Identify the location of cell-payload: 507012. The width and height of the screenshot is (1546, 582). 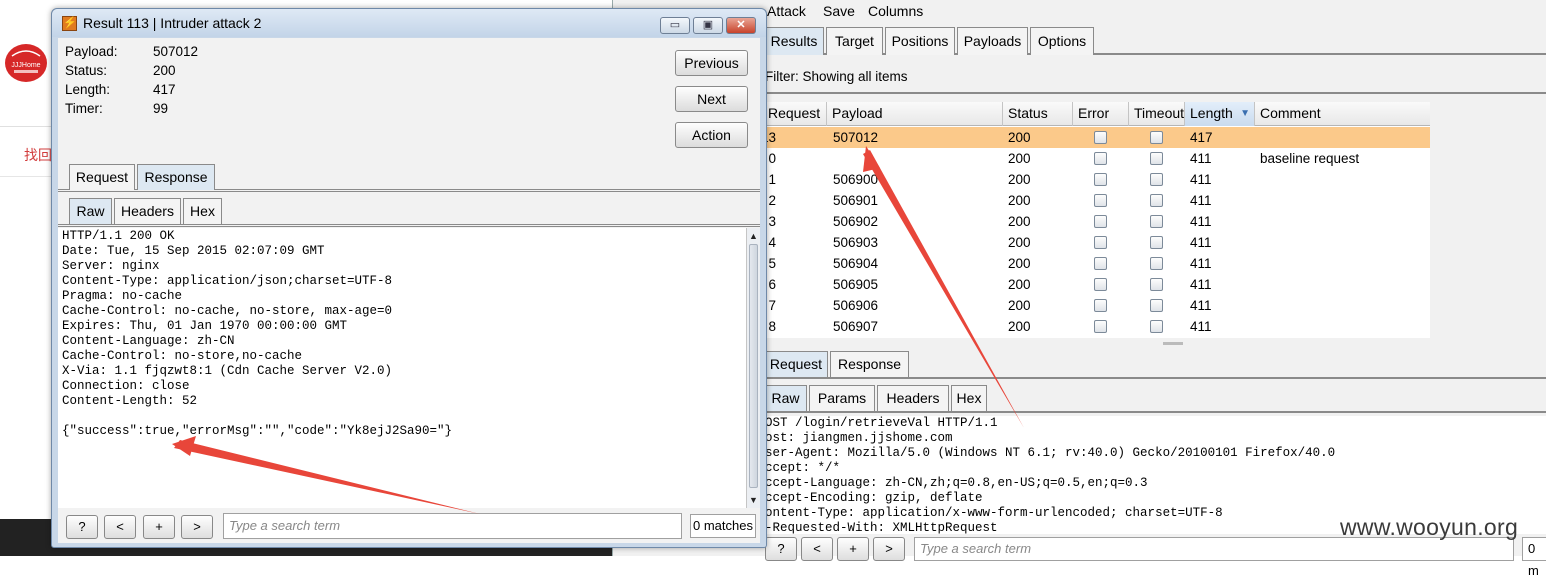
(856, 137).